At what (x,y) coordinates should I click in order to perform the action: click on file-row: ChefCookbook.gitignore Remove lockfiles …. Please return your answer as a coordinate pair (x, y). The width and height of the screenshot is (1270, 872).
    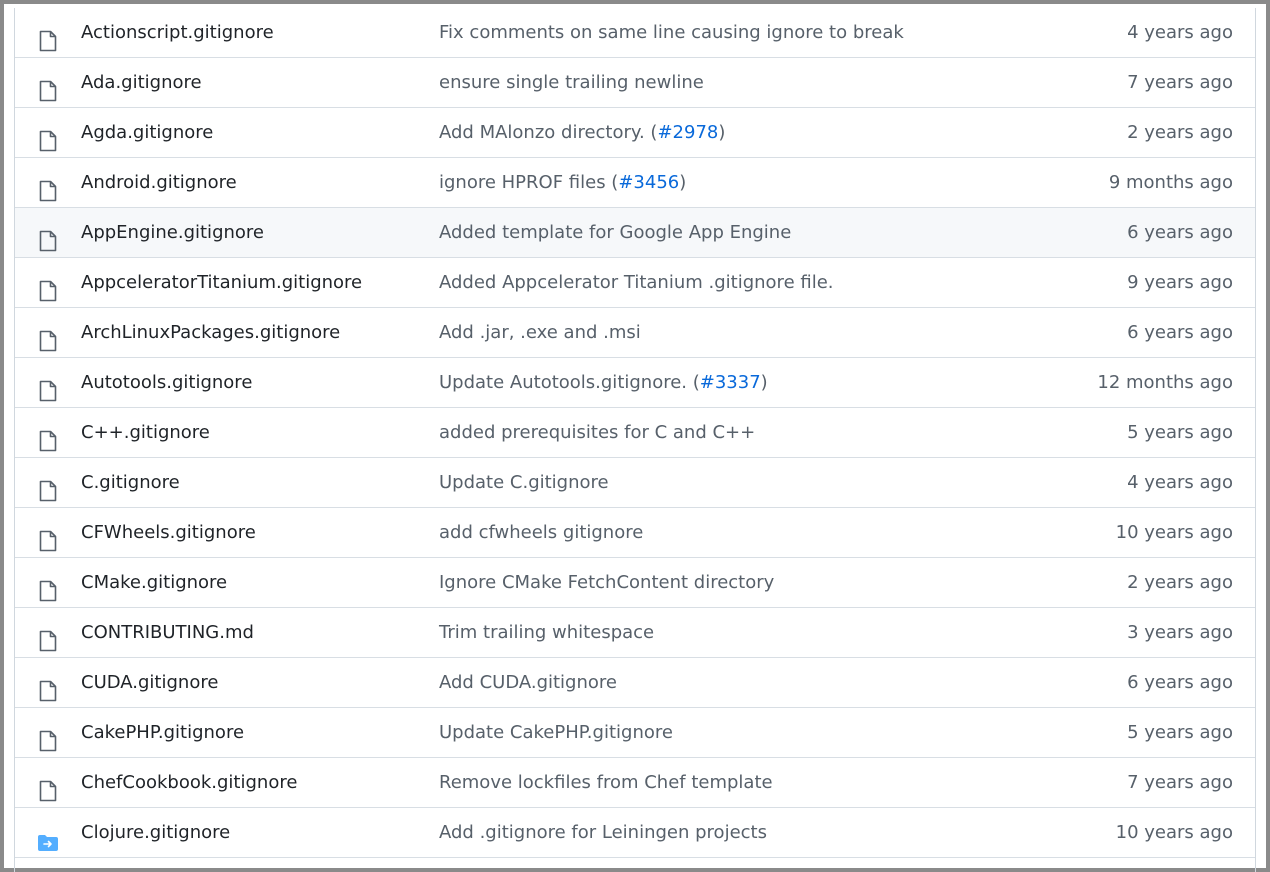
    Looking at the image, I should click on (635, 783).